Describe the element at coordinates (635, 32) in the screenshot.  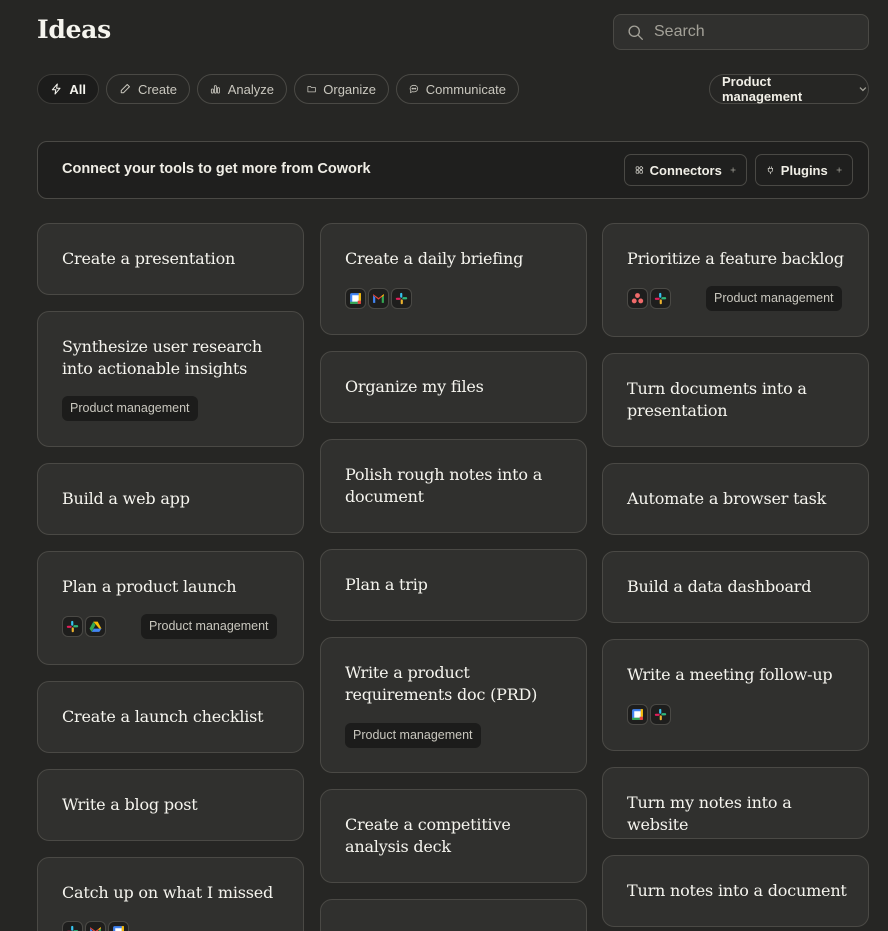
I see `search-icon` at that location.